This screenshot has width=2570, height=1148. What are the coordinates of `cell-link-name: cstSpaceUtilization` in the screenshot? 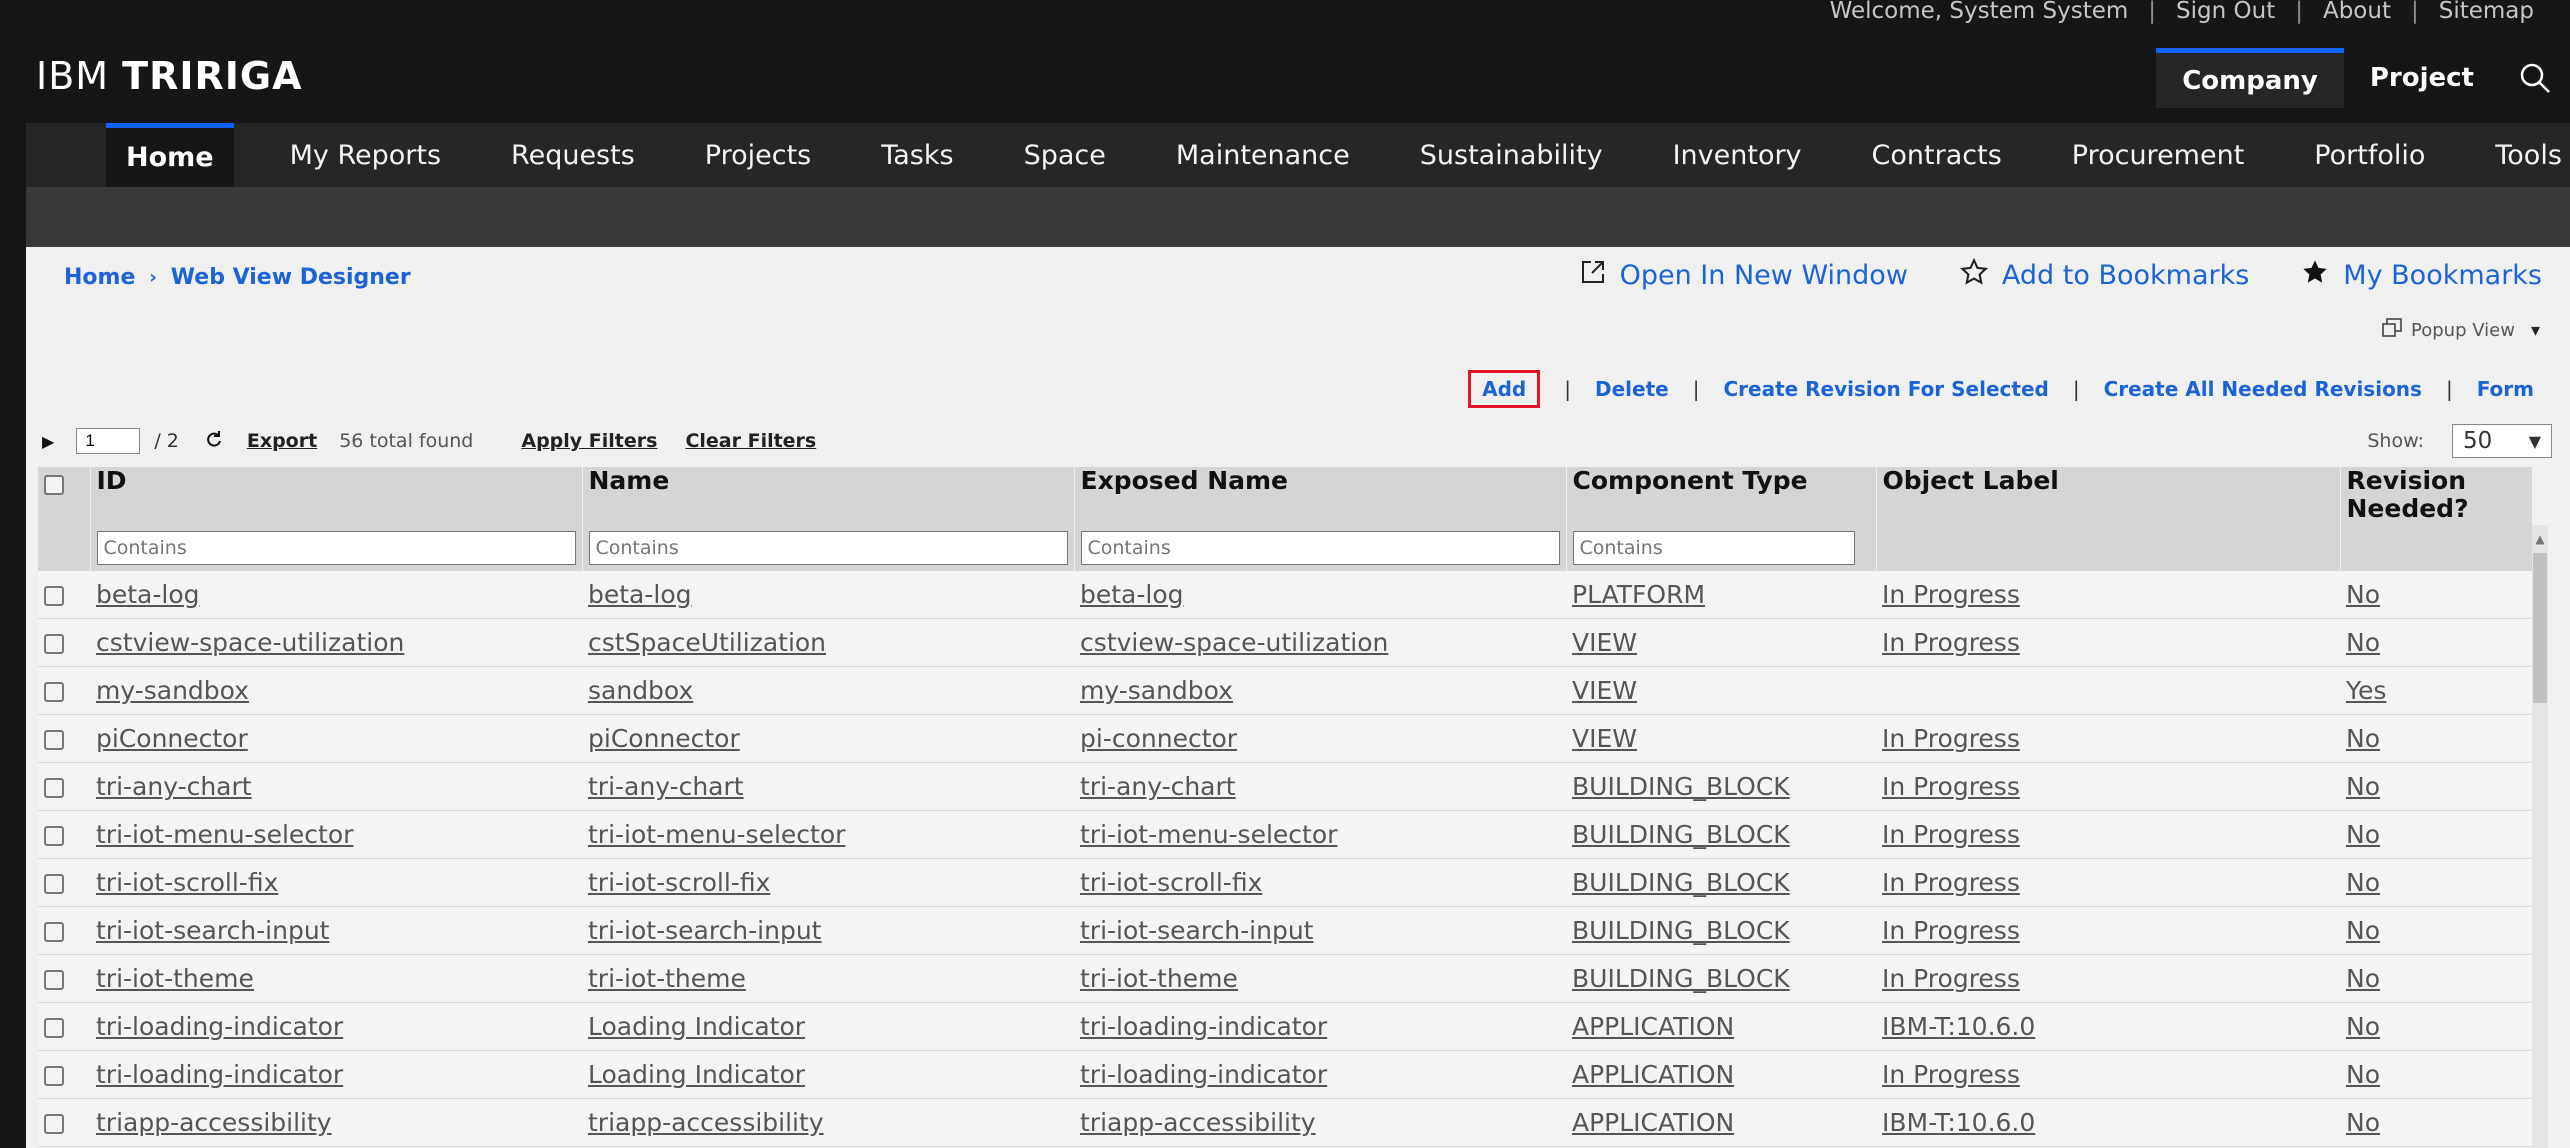 It's located at (707, 642).